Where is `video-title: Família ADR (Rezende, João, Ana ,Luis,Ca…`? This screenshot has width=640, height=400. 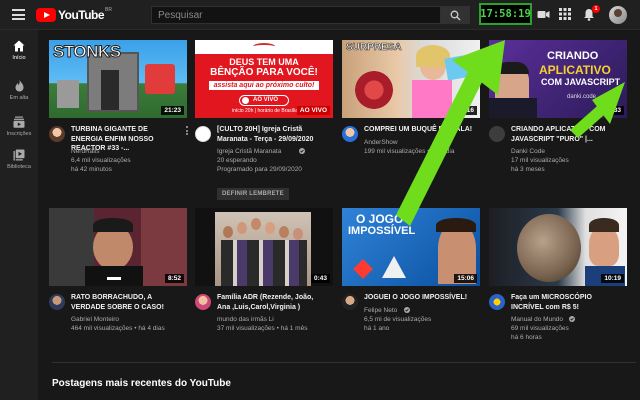 video-title: Família ADR (Rezende, João, Ana ,Luis,Ca… is located at coordinates (272, 302).